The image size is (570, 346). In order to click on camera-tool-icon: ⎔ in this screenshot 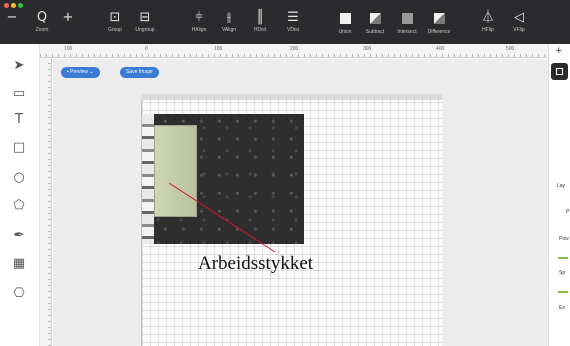, I will do `click(19, 294)`.